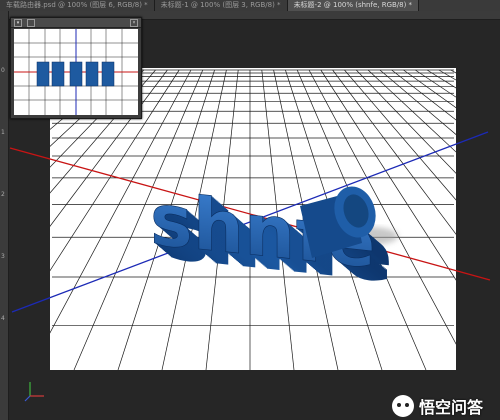 The height and width of the screenshot is (420, 500). What do you see at coordinates (77, 5) in the screenshot?
I see `tab-document-1: 车载路由器.psd @ 100% (图层 6, RGB/8) *` at bounding box center [77, 5].